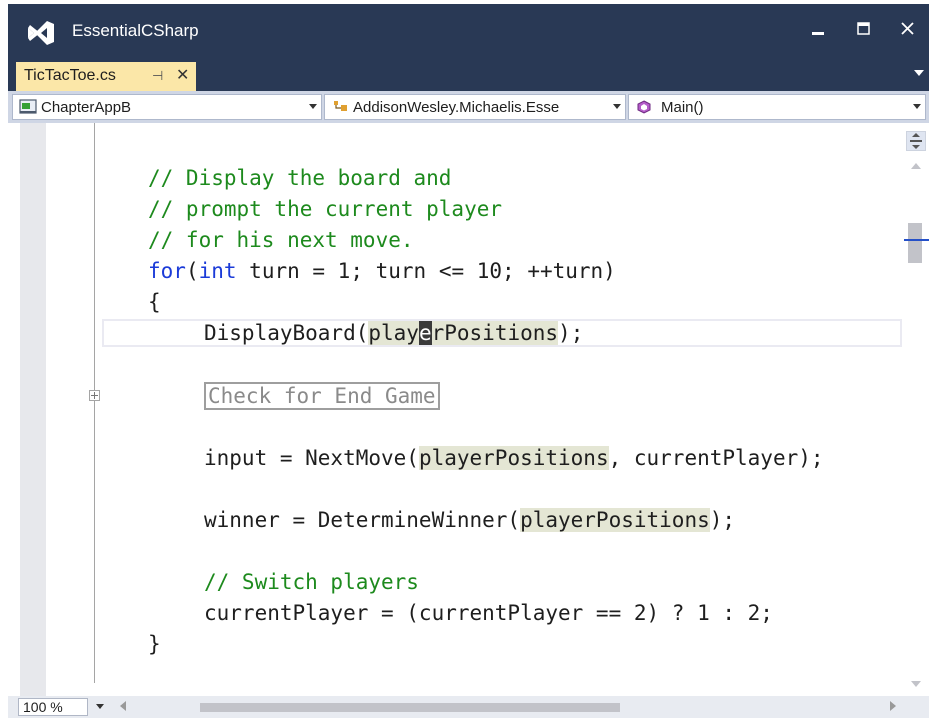 The image size is (937, 718). I want to click on vertical-scrollbar, so click(916, 409).